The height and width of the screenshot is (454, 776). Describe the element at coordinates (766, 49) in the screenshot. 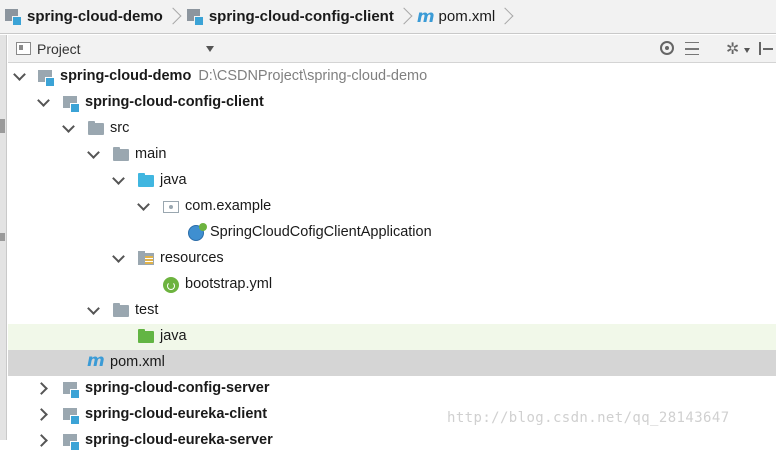

I see `hide-panel-icon` at that location.